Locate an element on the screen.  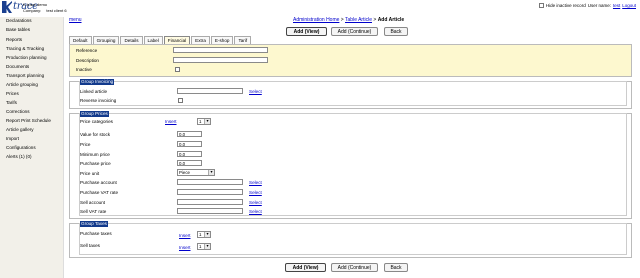
sidebar-item-reports: Reports is located at coordinates (14, 39).